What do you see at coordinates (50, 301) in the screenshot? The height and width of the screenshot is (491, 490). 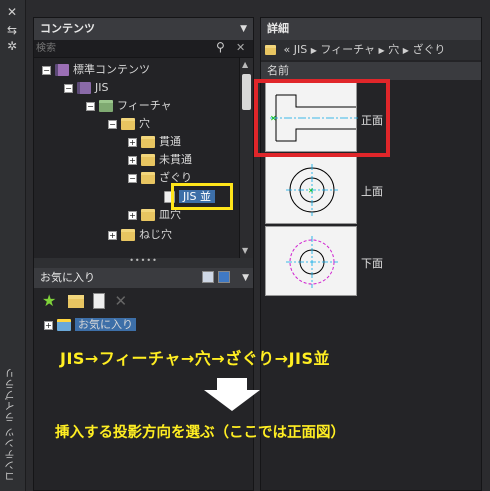 I see `add-favorite-icon: ★` at bounding box center [50, 301].